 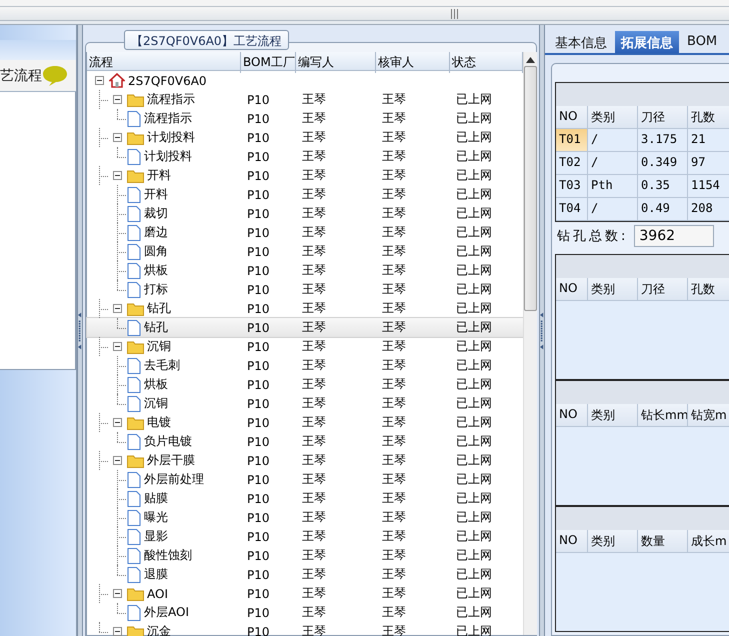 What do you see at coordinates (305, 479) in the screenshot?
I see `tree-row: 外层前处理 P10 王琴 王琴 已上网` at bounding box center [305, 479].